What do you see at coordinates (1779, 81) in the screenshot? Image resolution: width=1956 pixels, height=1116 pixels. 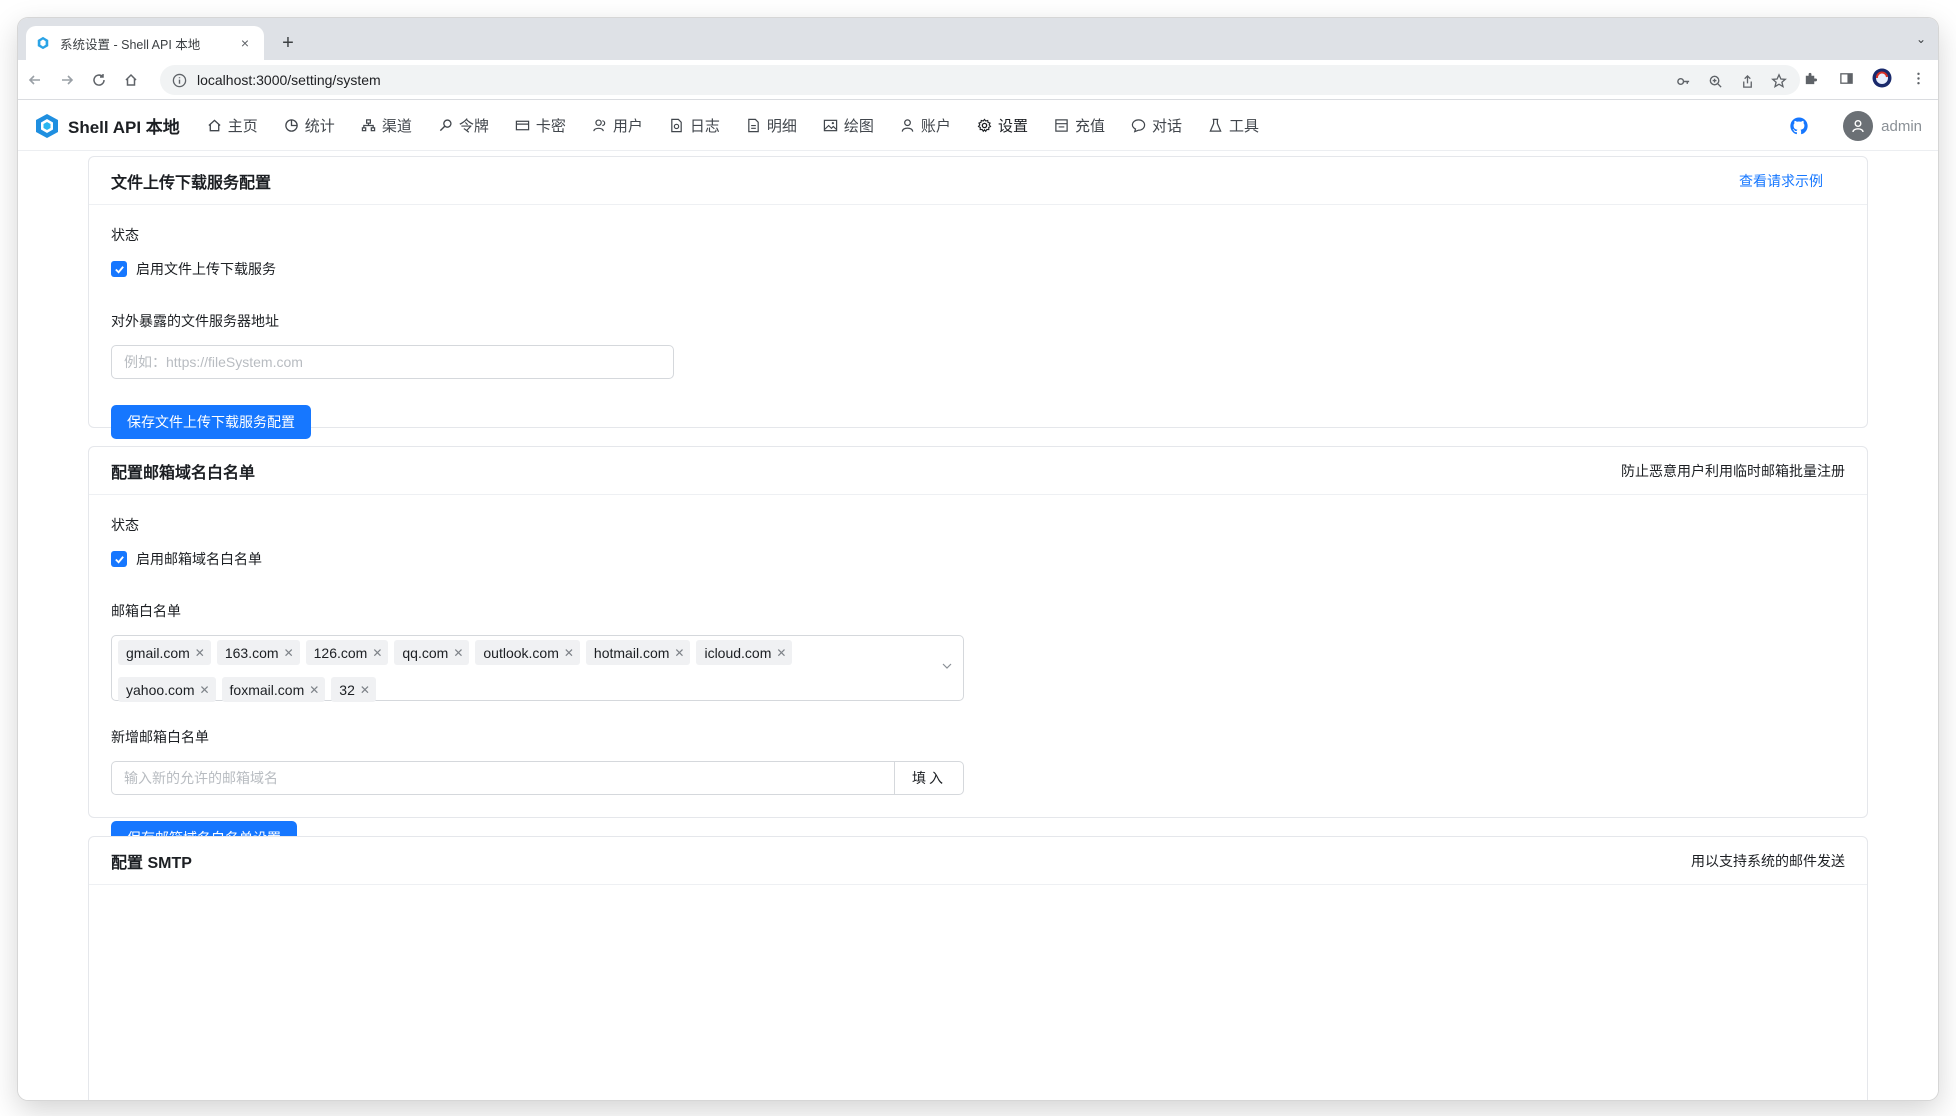 I see `bookmark-star-icon` at bounding box center [1779, 81].